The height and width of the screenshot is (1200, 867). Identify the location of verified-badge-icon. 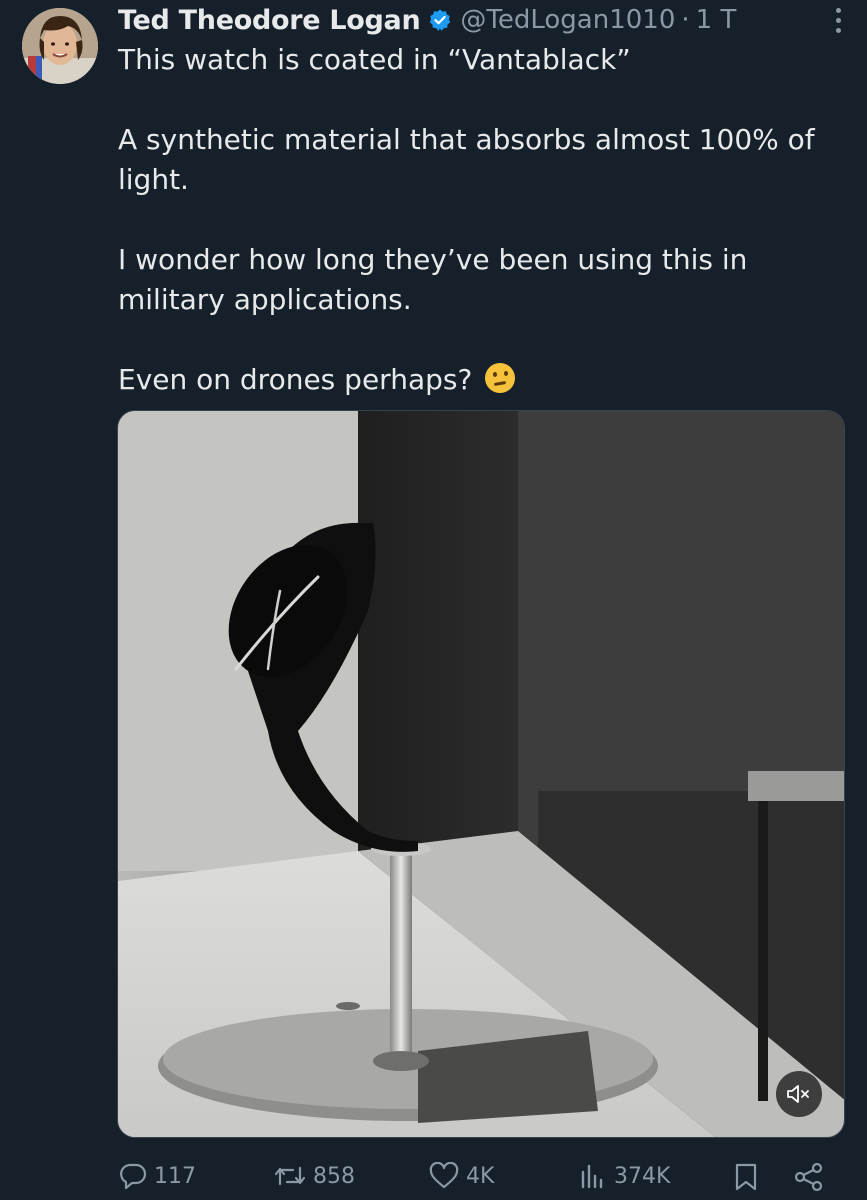
(440, 20).